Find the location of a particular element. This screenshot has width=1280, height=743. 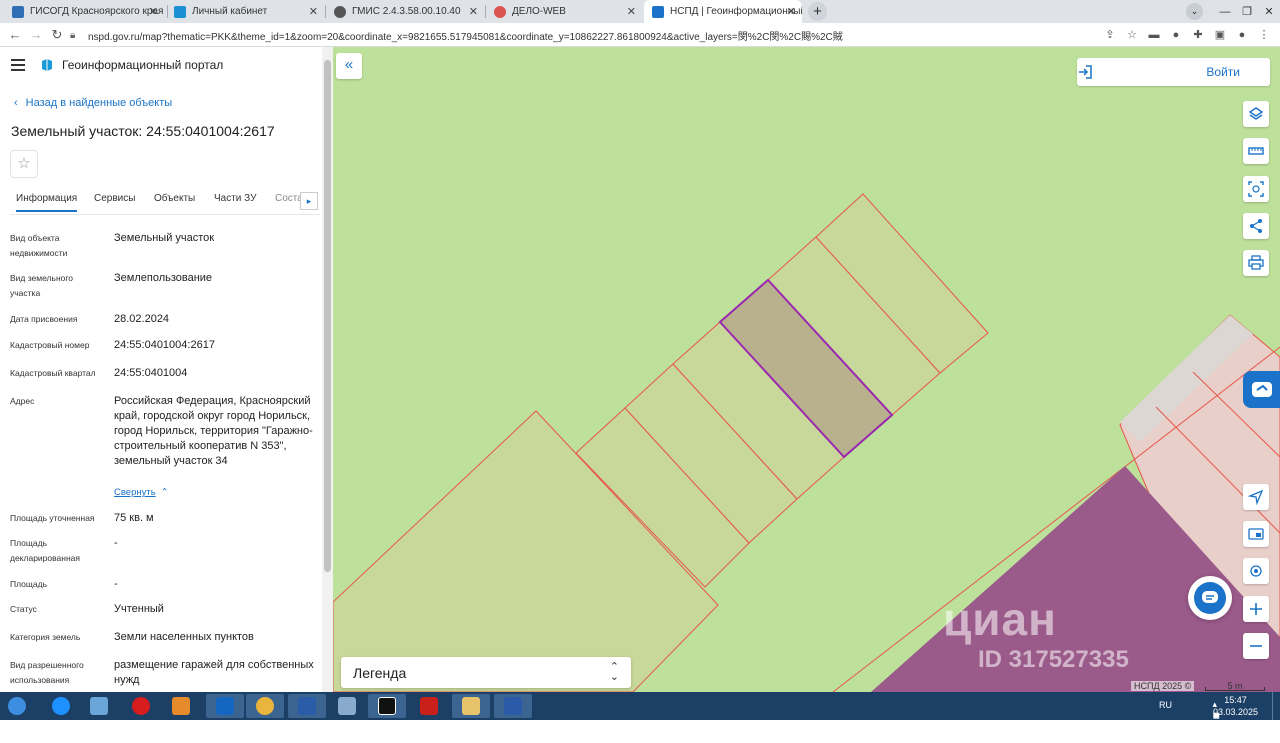

tab-information: Информация is located at coordinates (47, 202).